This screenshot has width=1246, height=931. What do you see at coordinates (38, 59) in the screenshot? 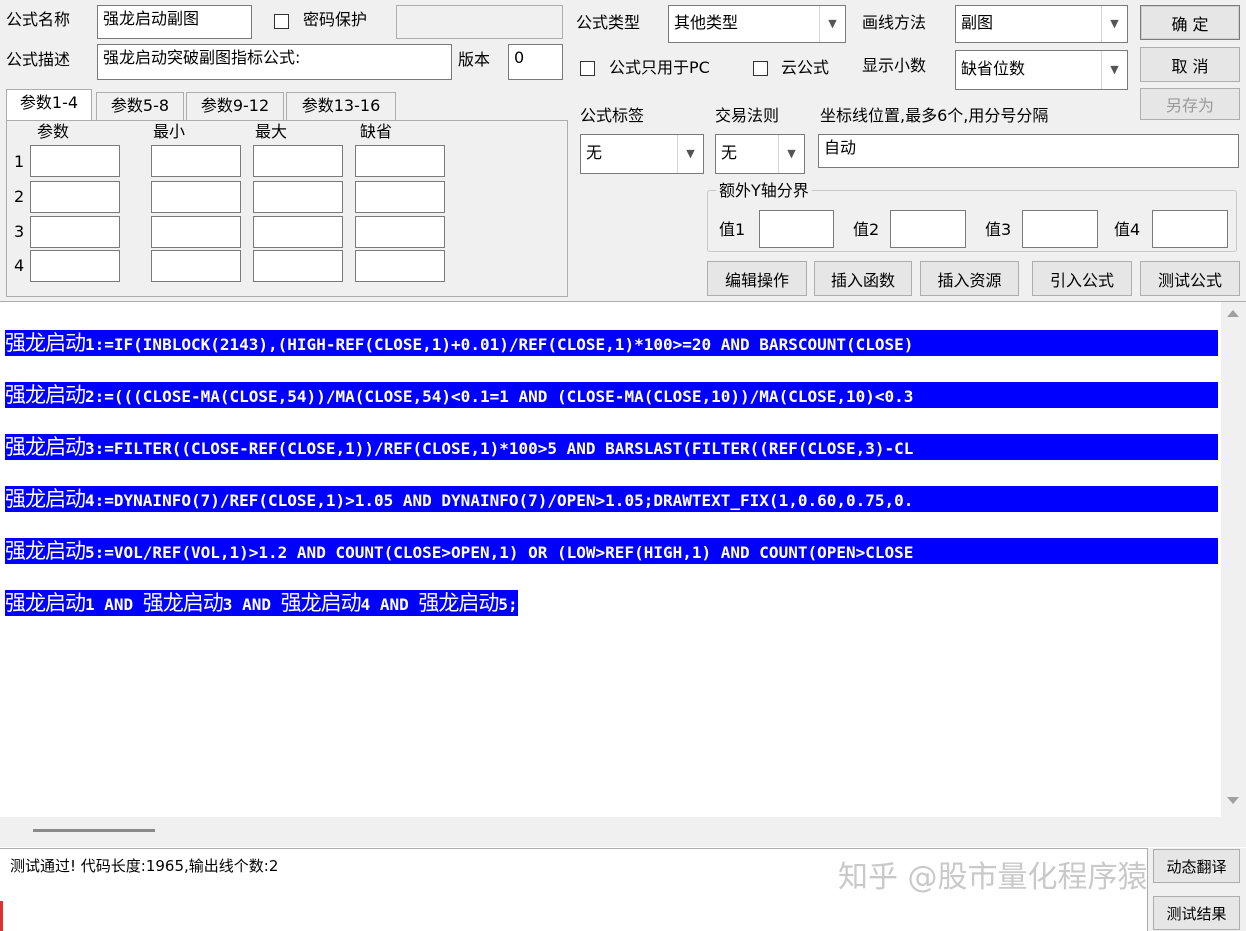
I see `formula-desc-label: 公式描述` at bounding box center [38, 59].